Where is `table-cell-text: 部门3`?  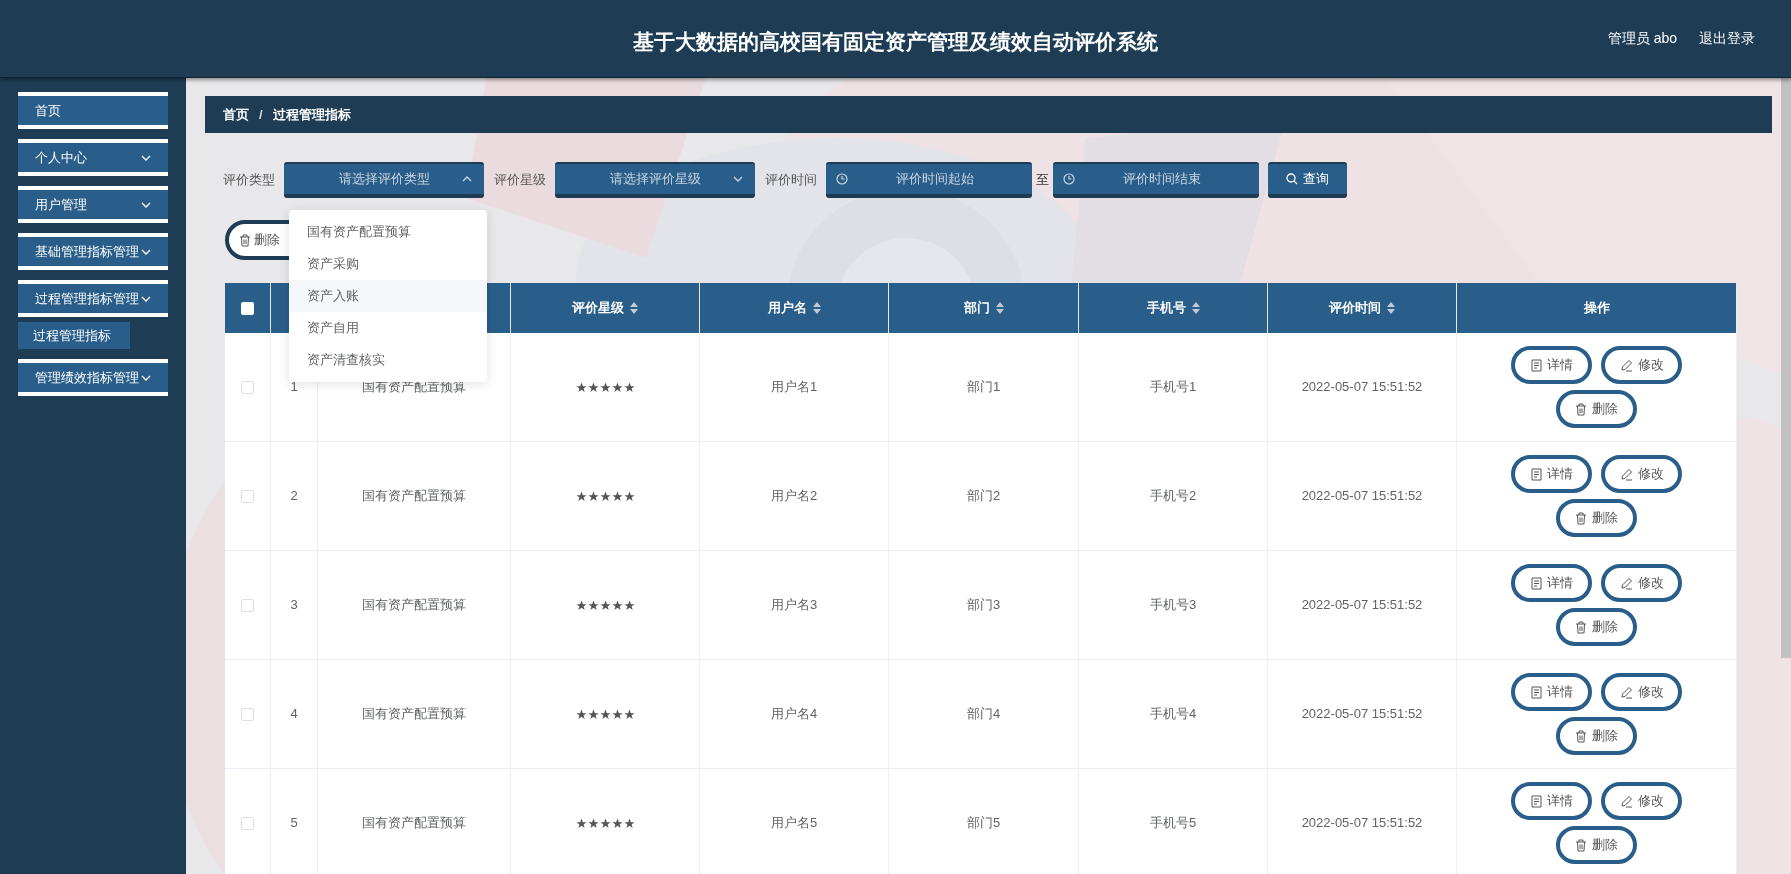
table-cell-text: 部门3 is located at coordinates (983, 605).